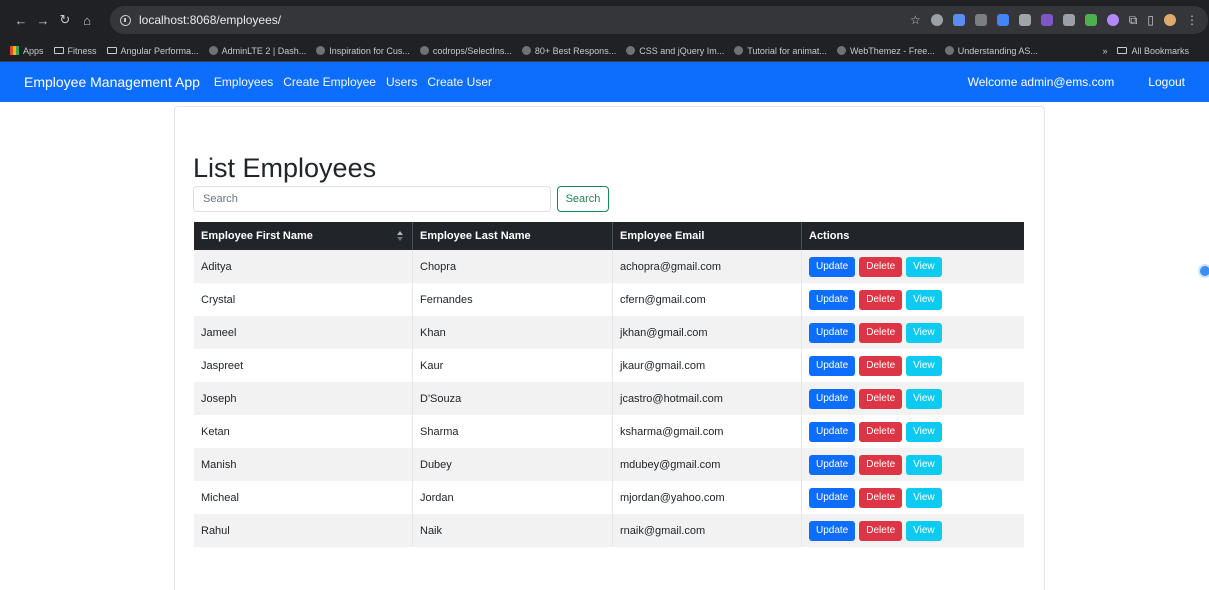 The width and height of the screenshot is (1209, 590). Describe the element at coordinates (65, 20) in the screenshot. I see `reload-icon: ↻` at that location.